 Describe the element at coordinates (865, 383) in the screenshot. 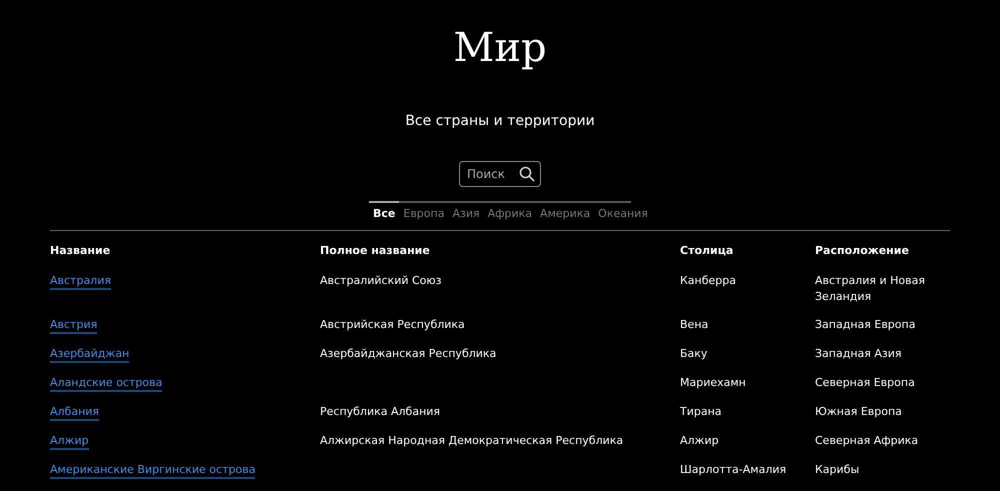

I see `table-cell-text: Северная Европа` at that location.